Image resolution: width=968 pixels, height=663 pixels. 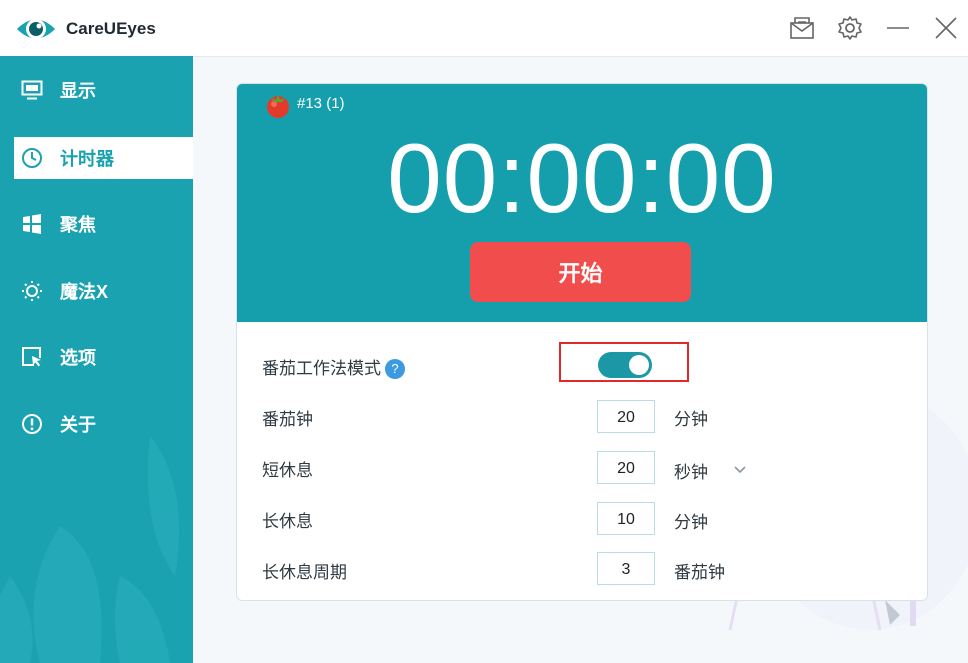 What do you see at coordinates (32, 158) in the screenshot?
I see `clock-icon` at bounding box center [32, 158].